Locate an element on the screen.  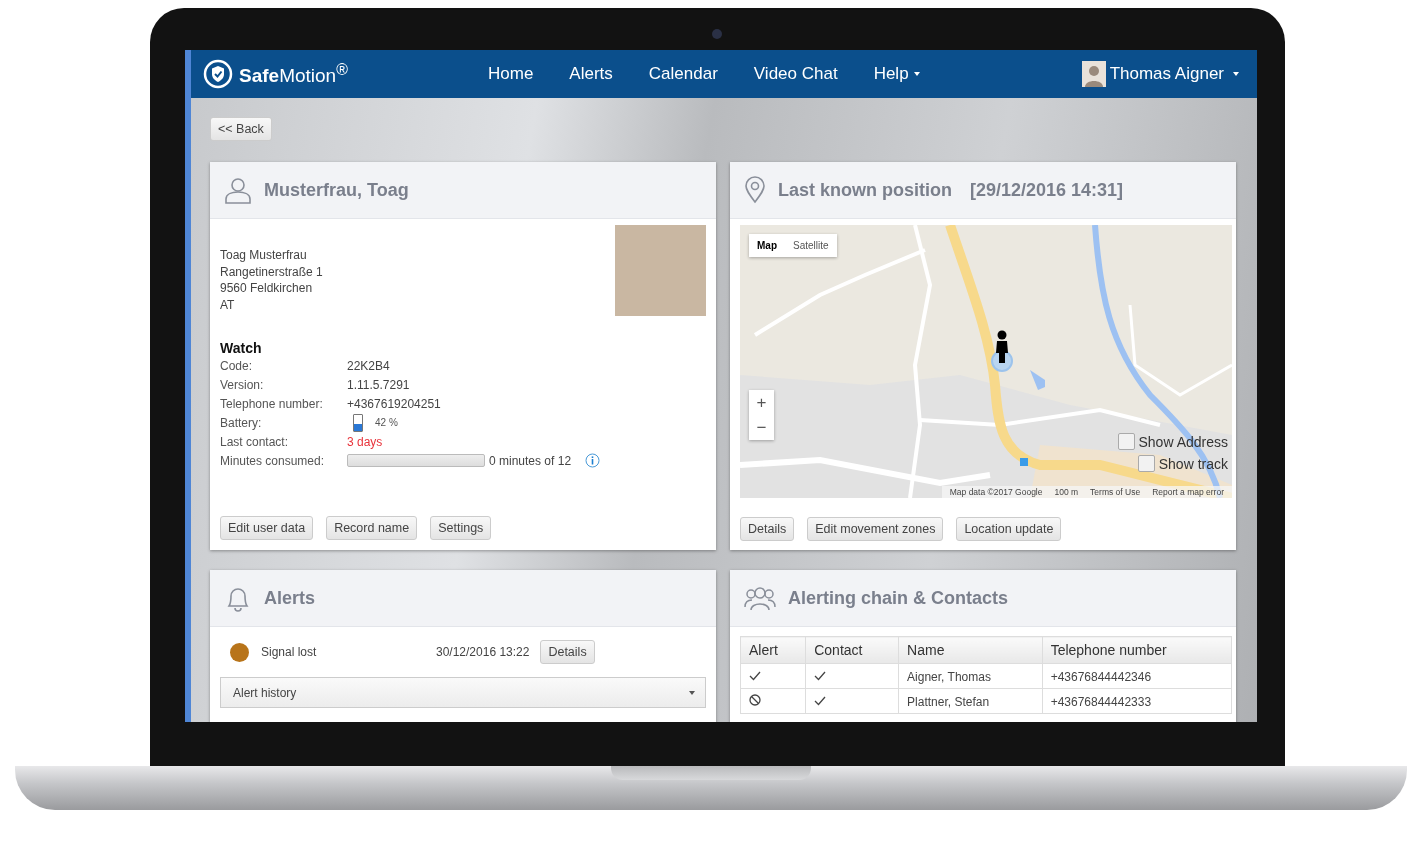
info-icon is located at coordinates (593, 460).